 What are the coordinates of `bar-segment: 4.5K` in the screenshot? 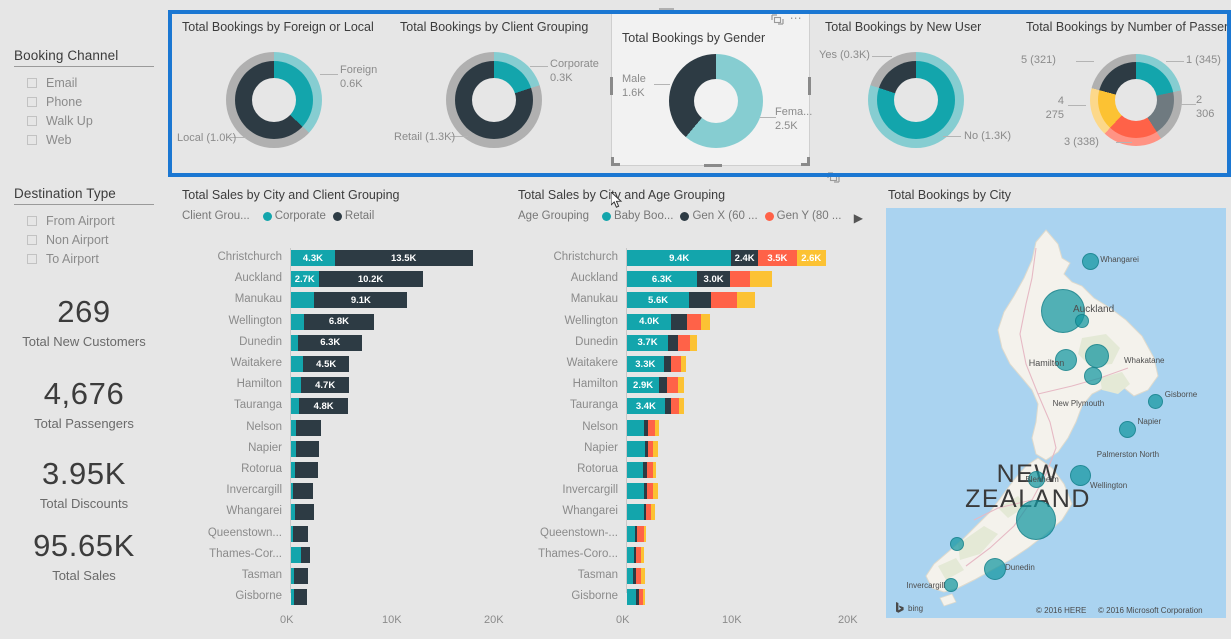 It's located at (326, 364).